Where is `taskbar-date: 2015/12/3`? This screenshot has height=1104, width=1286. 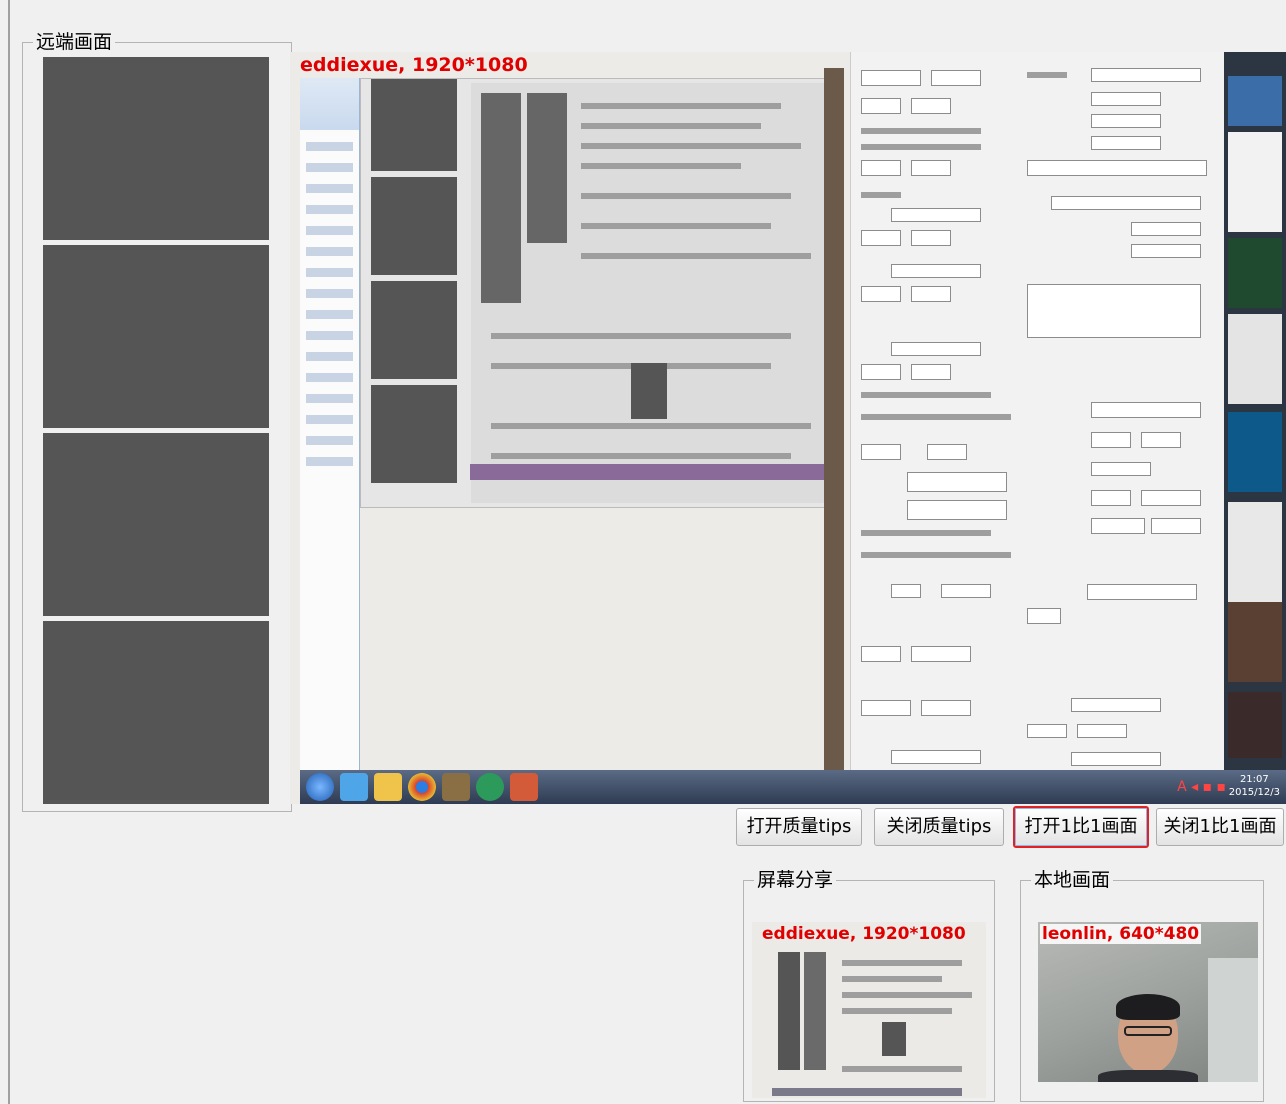 taskbar-date: 2015/12/3 is located at coordinates (1254, 792).